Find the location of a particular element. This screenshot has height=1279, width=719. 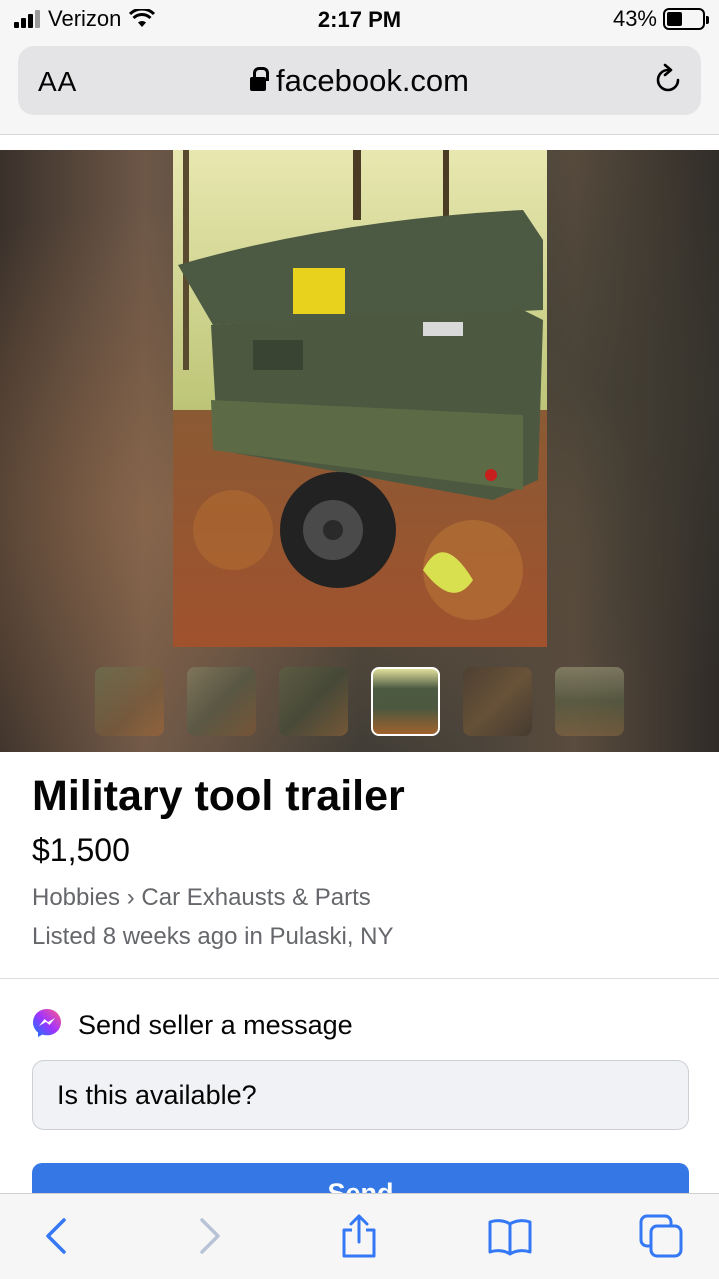

share-icon is located at coordinates (359, 1236).